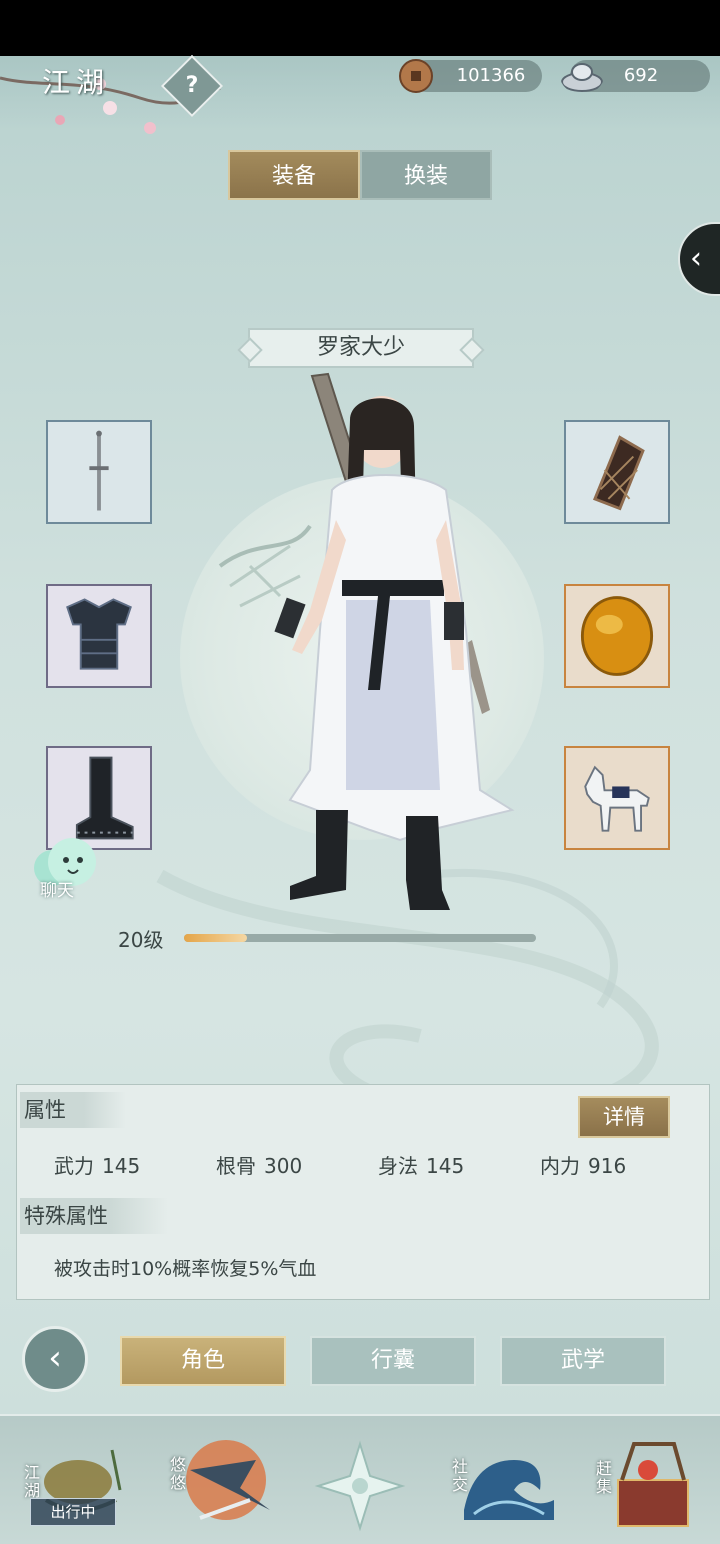 The height and width of the screenshot is (1544, 720). I want to click on level-label: 20级, so click(141, 940).